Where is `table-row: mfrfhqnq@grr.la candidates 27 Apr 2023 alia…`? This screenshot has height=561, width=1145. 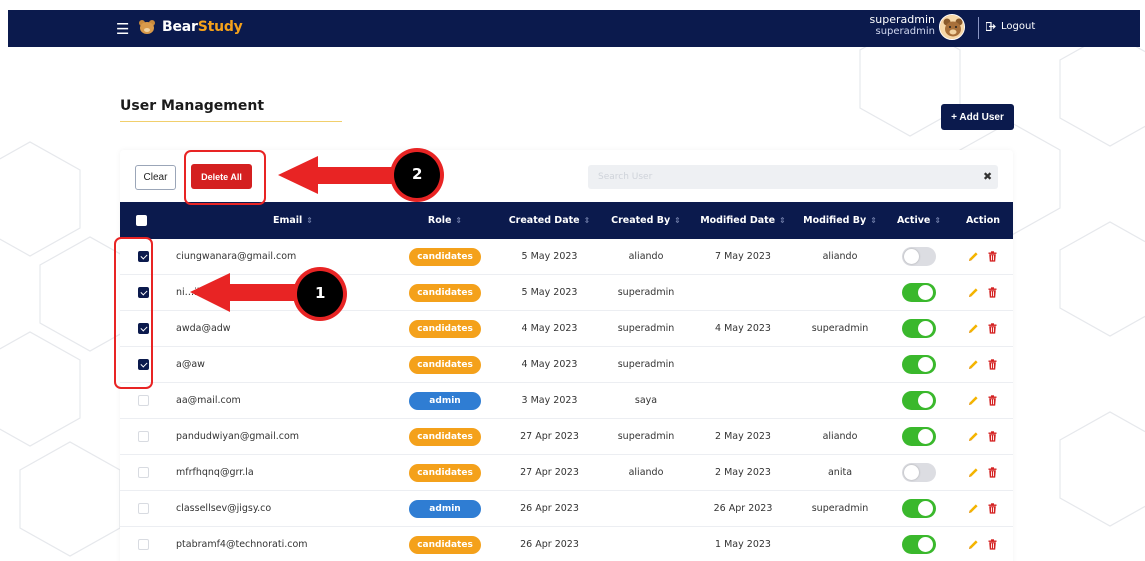 table-row: mfrfhqnq@grr.la candidates 27 Apr 2023 alia… is located at coordinates (566, 473).